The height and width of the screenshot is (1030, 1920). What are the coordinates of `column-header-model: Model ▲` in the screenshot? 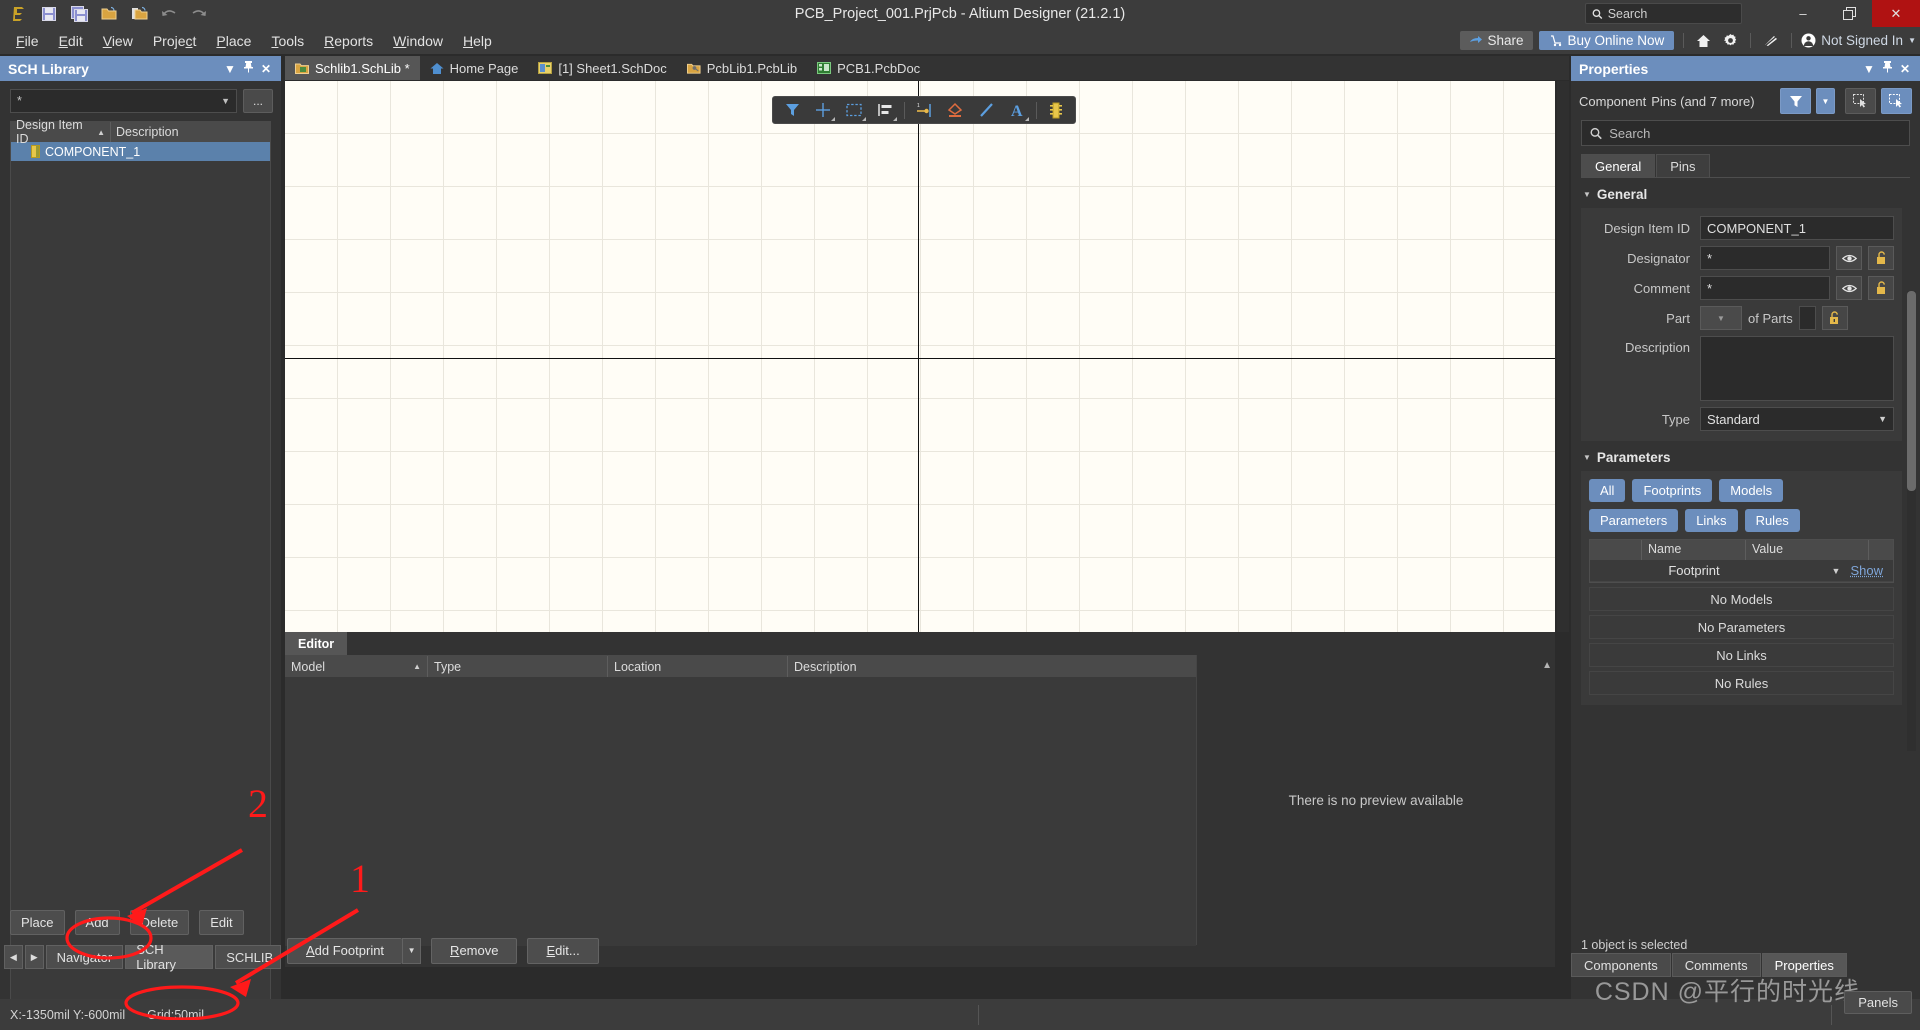 It's located at (356, 666).